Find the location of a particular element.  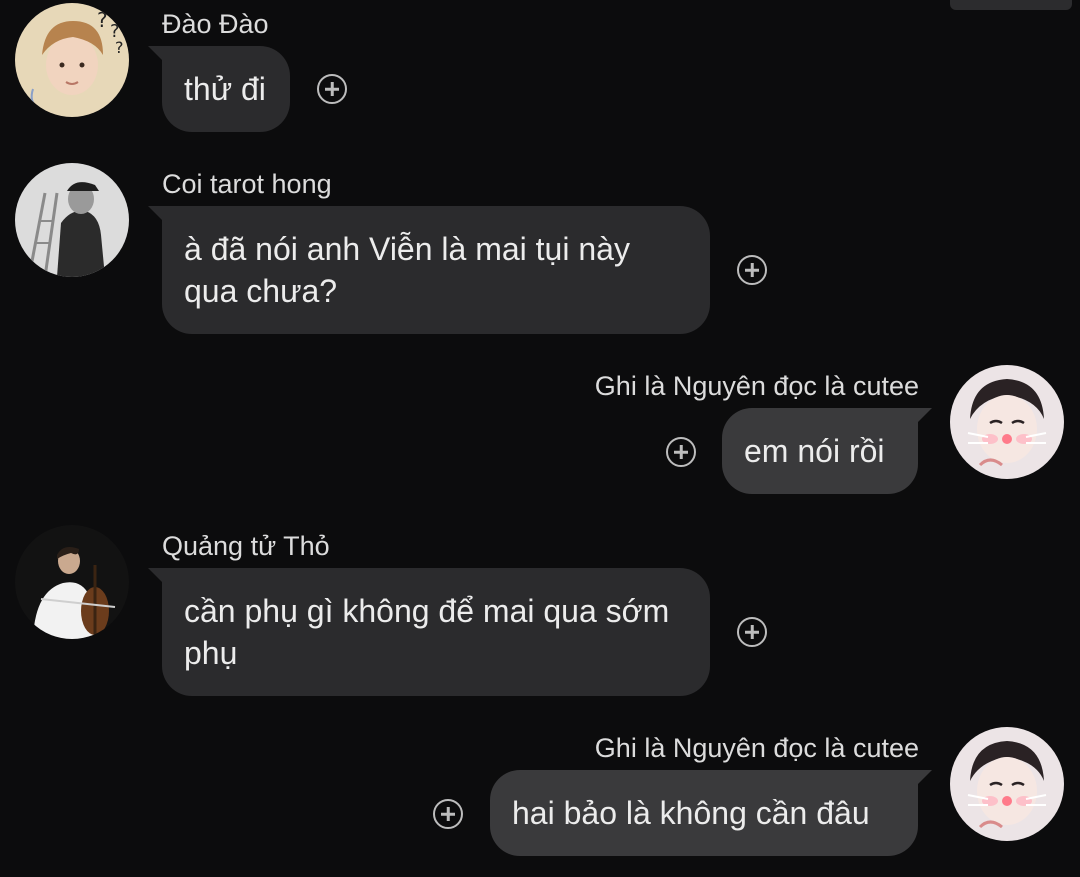

message-bubble: cần phụ gì không để mai qua sớm phụ is located at coordinates (429, 632).